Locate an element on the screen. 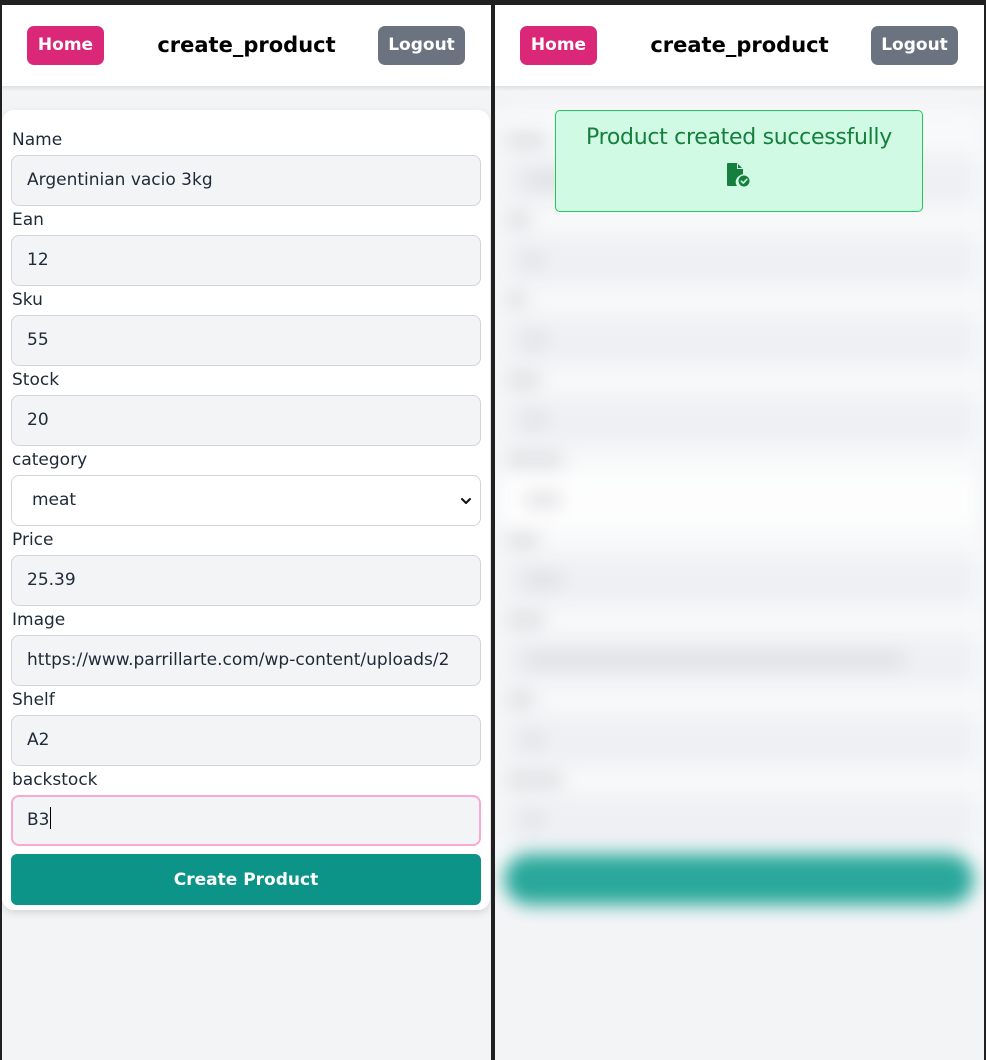 Image resolution: width=986 pixels, height=1060 pixels. category-selected-value: meat is located at coordinates (54, 500).